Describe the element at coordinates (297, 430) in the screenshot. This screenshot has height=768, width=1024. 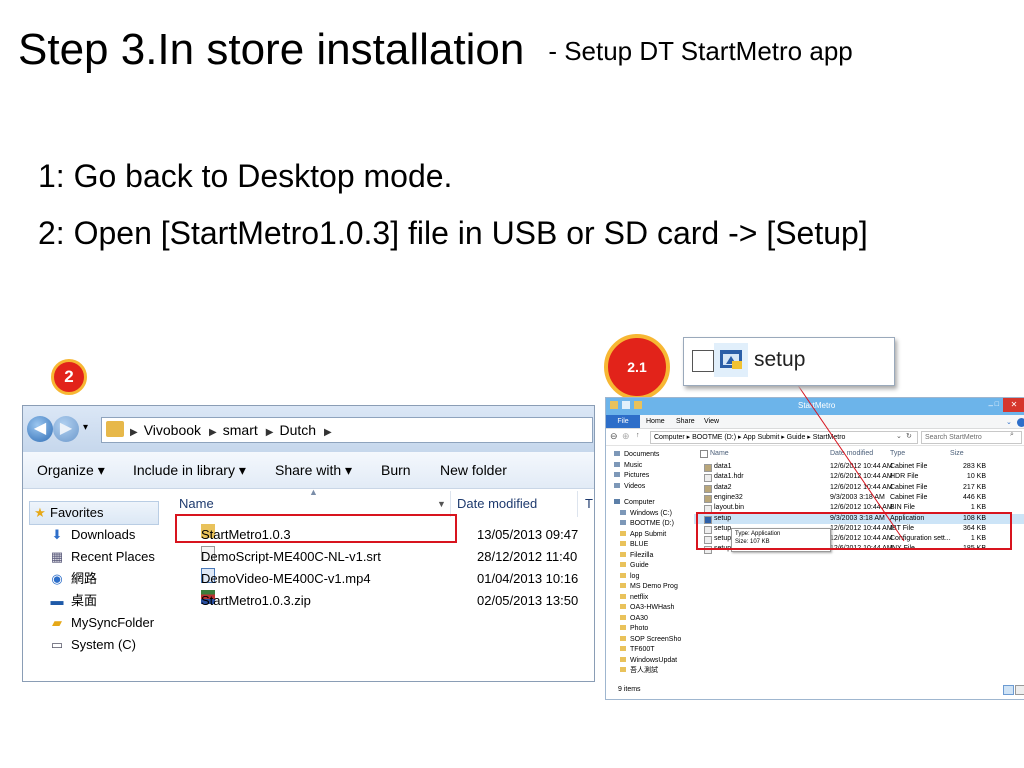
I see `breadcrumb-item: Dutch` at that location.